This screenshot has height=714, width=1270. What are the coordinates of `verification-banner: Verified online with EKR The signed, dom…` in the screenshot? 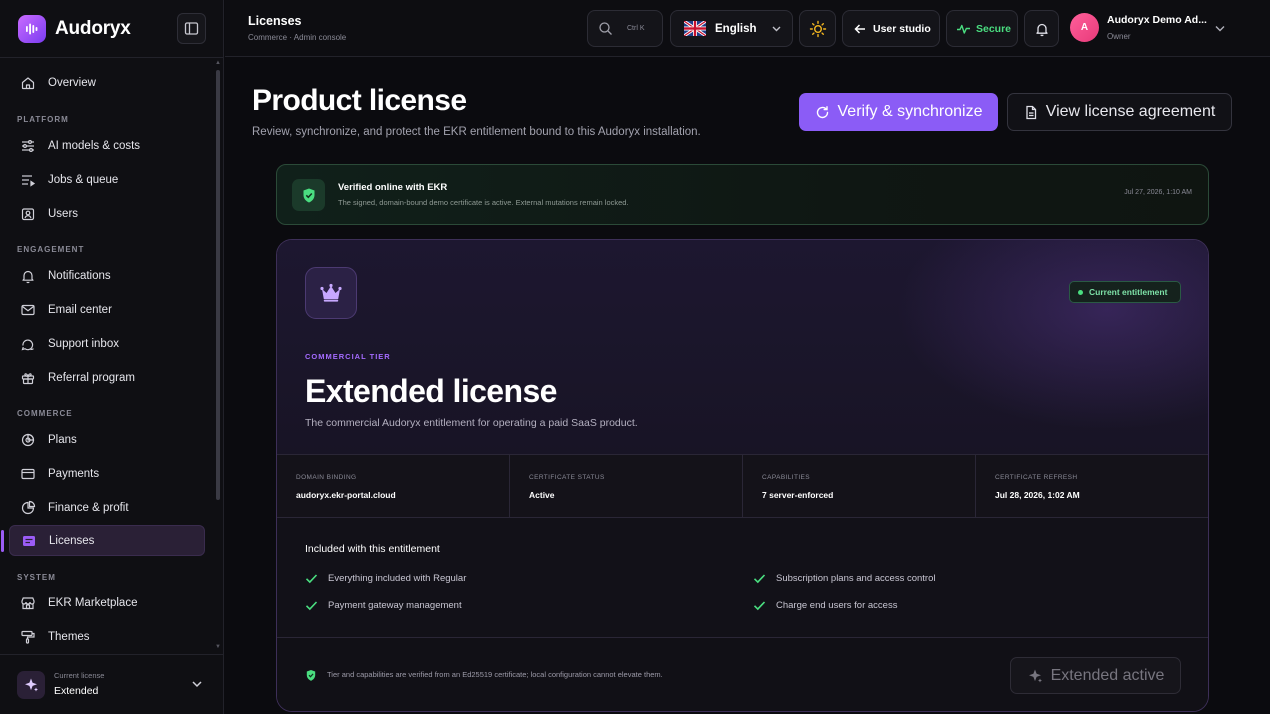 It's located at (742, 194).